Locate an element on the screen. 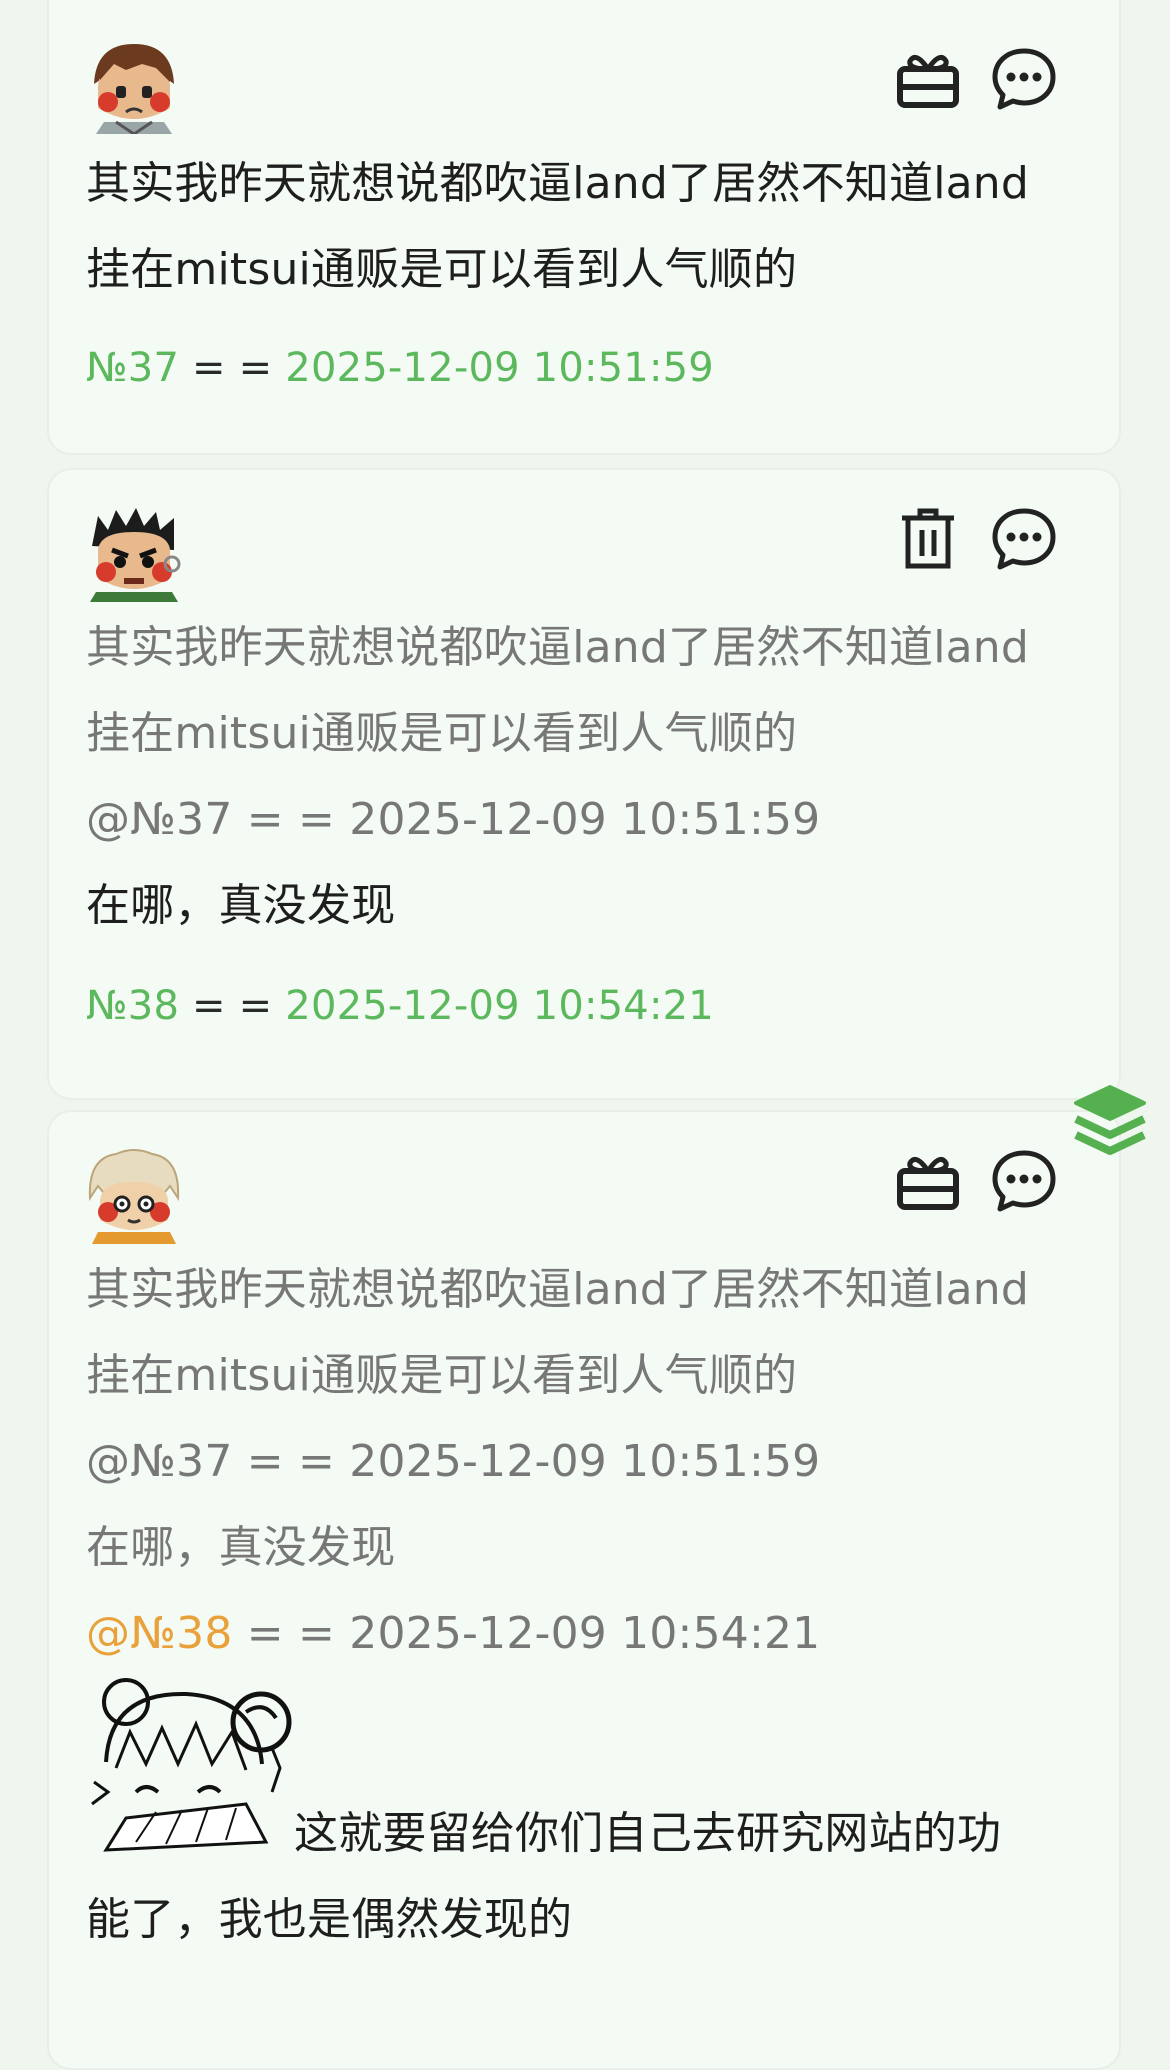 The height and width of the screenshot is (2070, 1170). trash-icon is located at coordinates (928, 539).